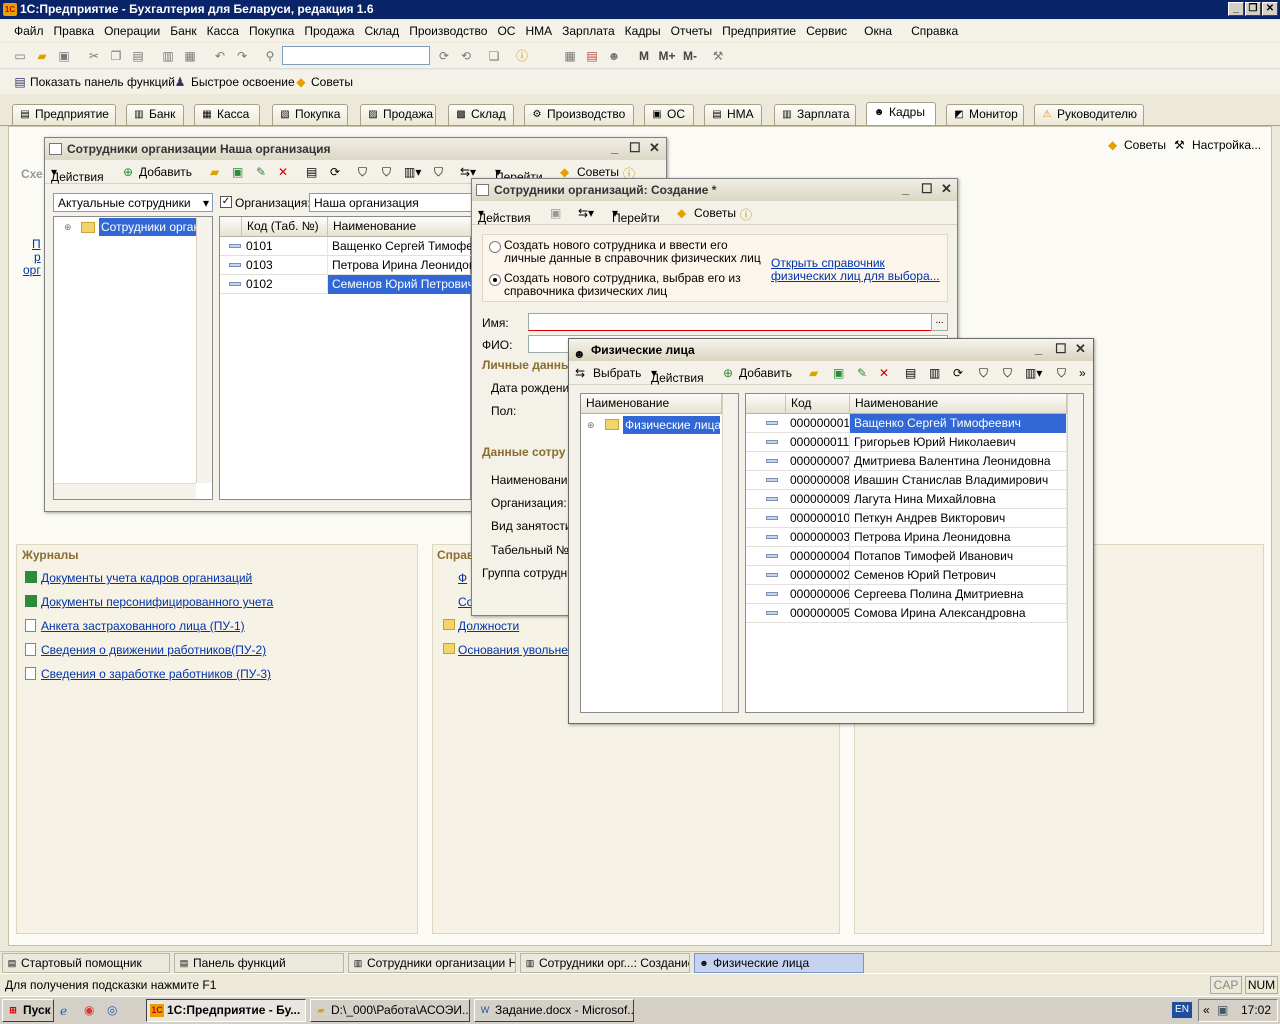 This screenshot has width=1280, height=1024. I want to click on tab-hr: ☻ Кадры, so click(901, 113).